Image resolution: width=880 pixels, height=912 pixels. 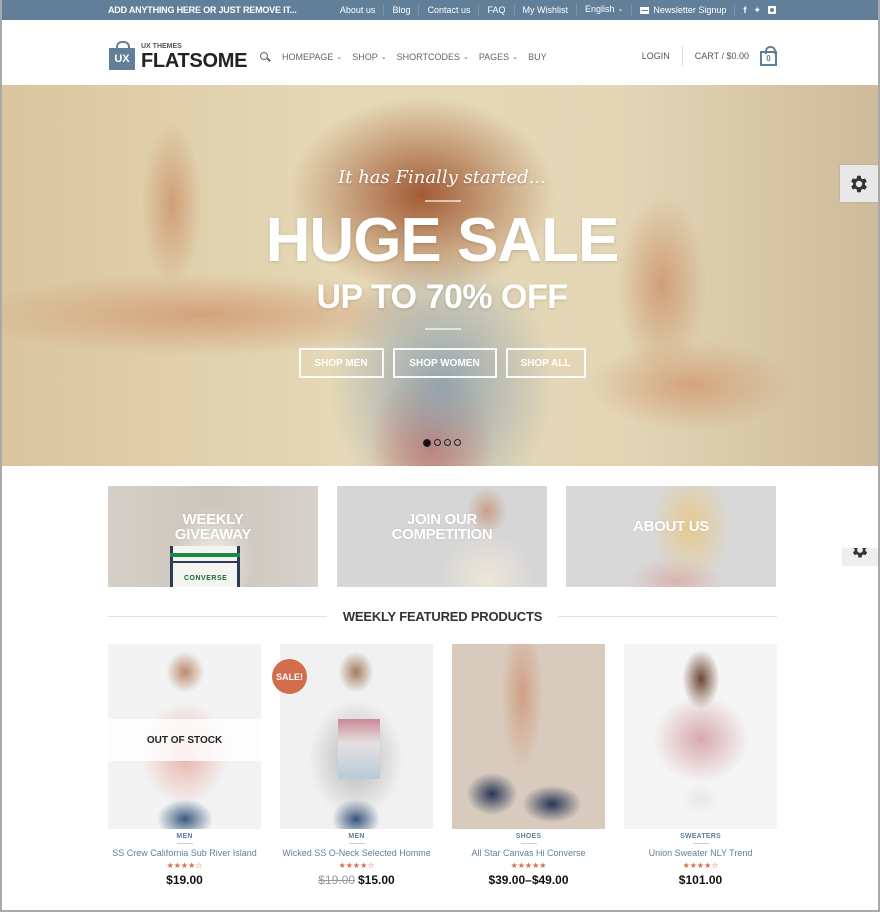 What do you see at coordinates (400, 10) in the screenshot?
I see `top-link-blog: Blog` at bounding box center [400, 10].